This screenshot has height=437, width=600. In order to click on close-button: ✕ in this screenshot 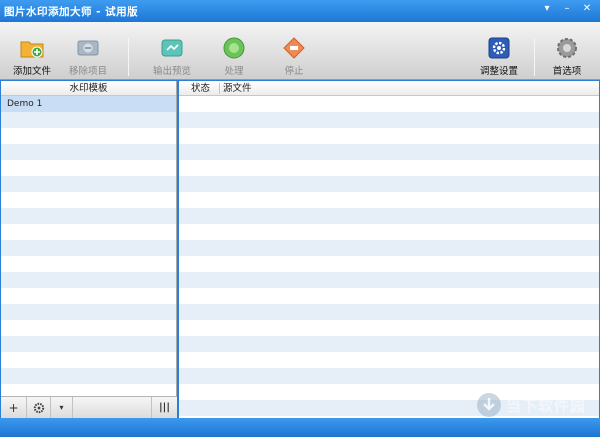, I will do `click(587, 9)`.